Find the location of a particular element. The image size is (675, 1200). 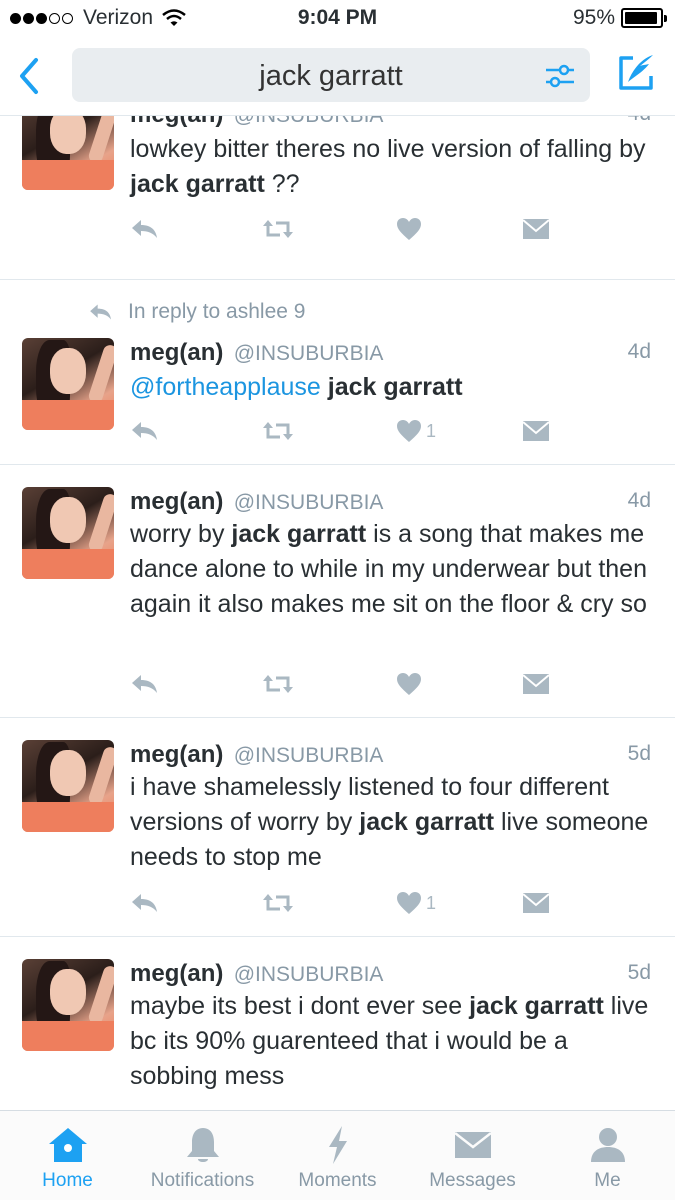

lightning-icon is located at coordinates (337, 1145).